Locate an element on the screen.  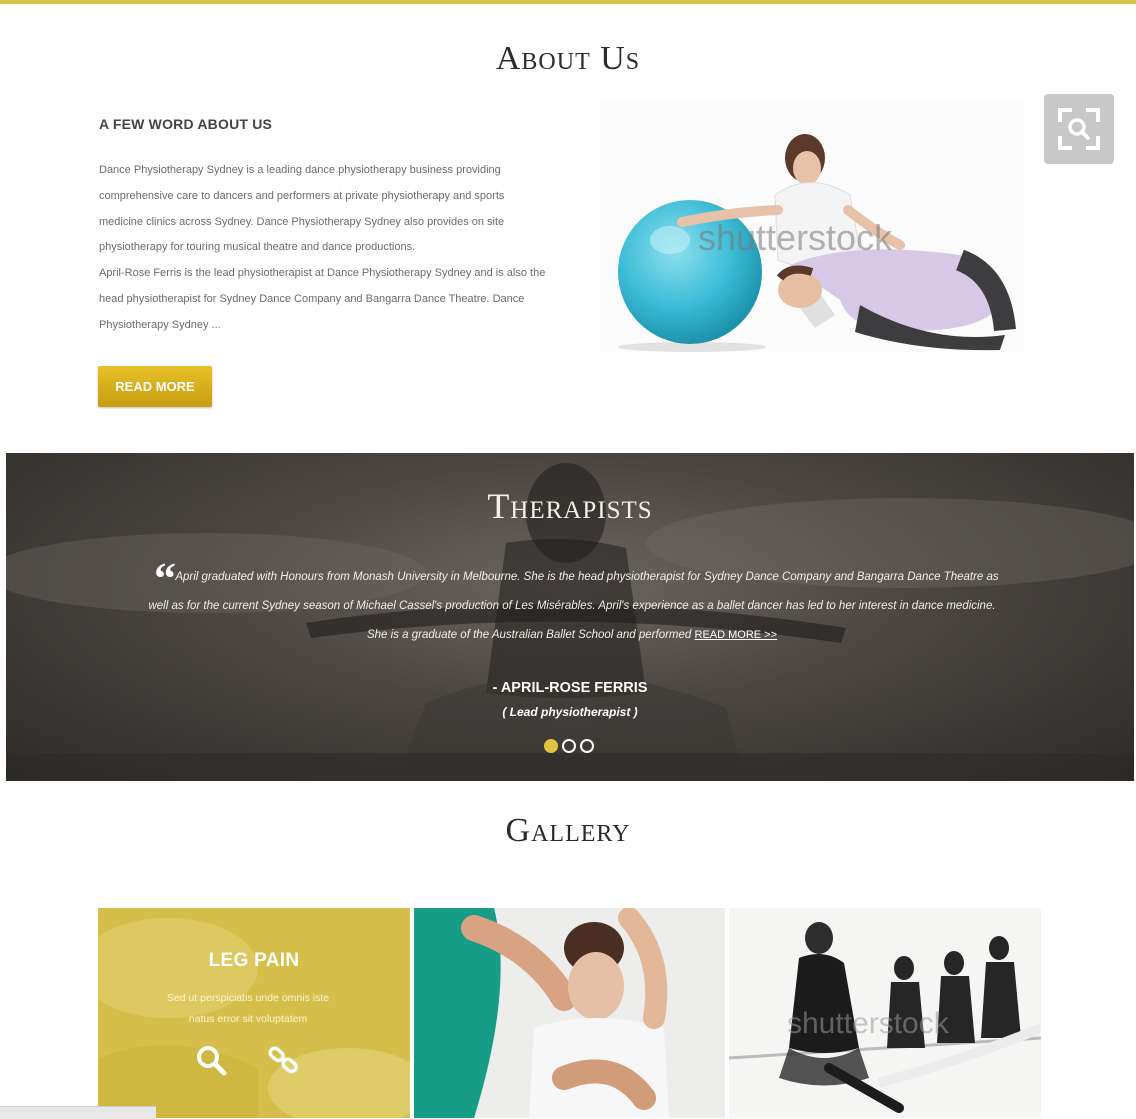
search-icon is located at coordinates (211, 1060).